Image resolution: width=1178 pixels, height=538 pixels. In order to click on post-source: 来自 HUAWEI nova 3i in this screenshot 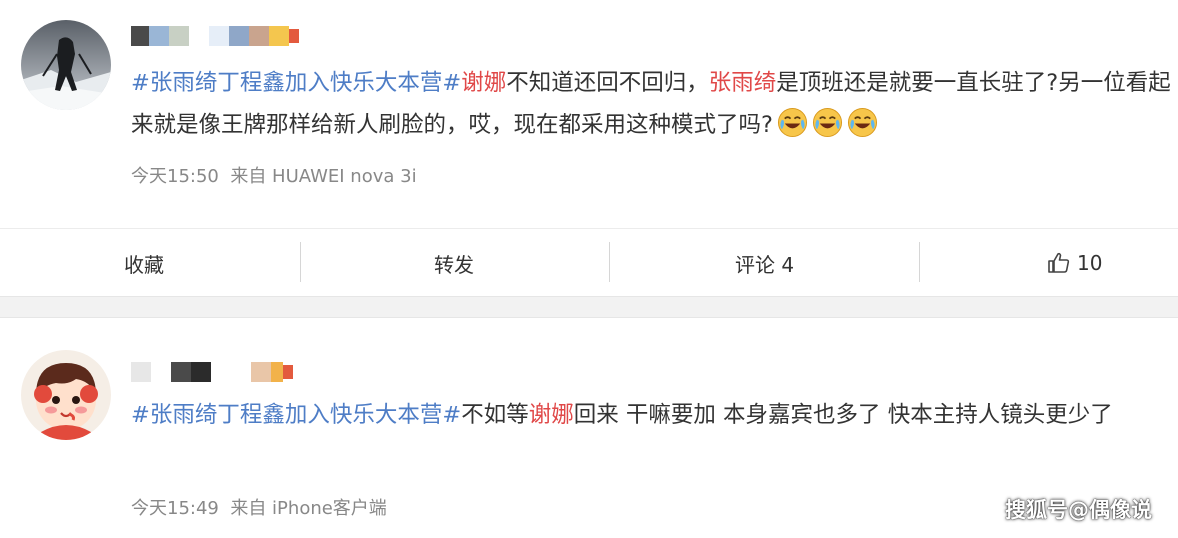, I will do `click(323, 176)`.